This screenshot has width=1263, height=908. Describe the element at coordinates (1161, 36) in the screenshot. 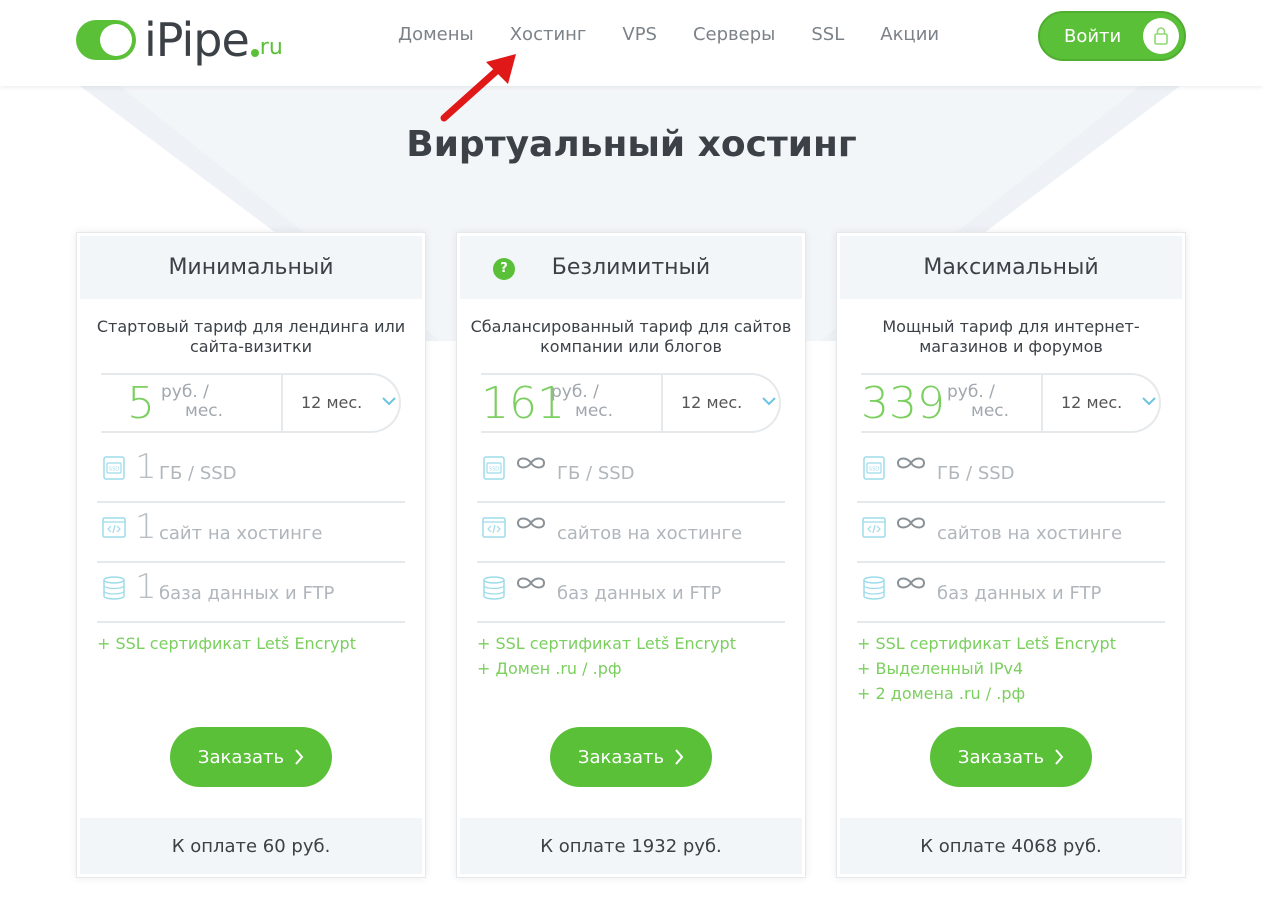

I see `lock-icon` at that location.